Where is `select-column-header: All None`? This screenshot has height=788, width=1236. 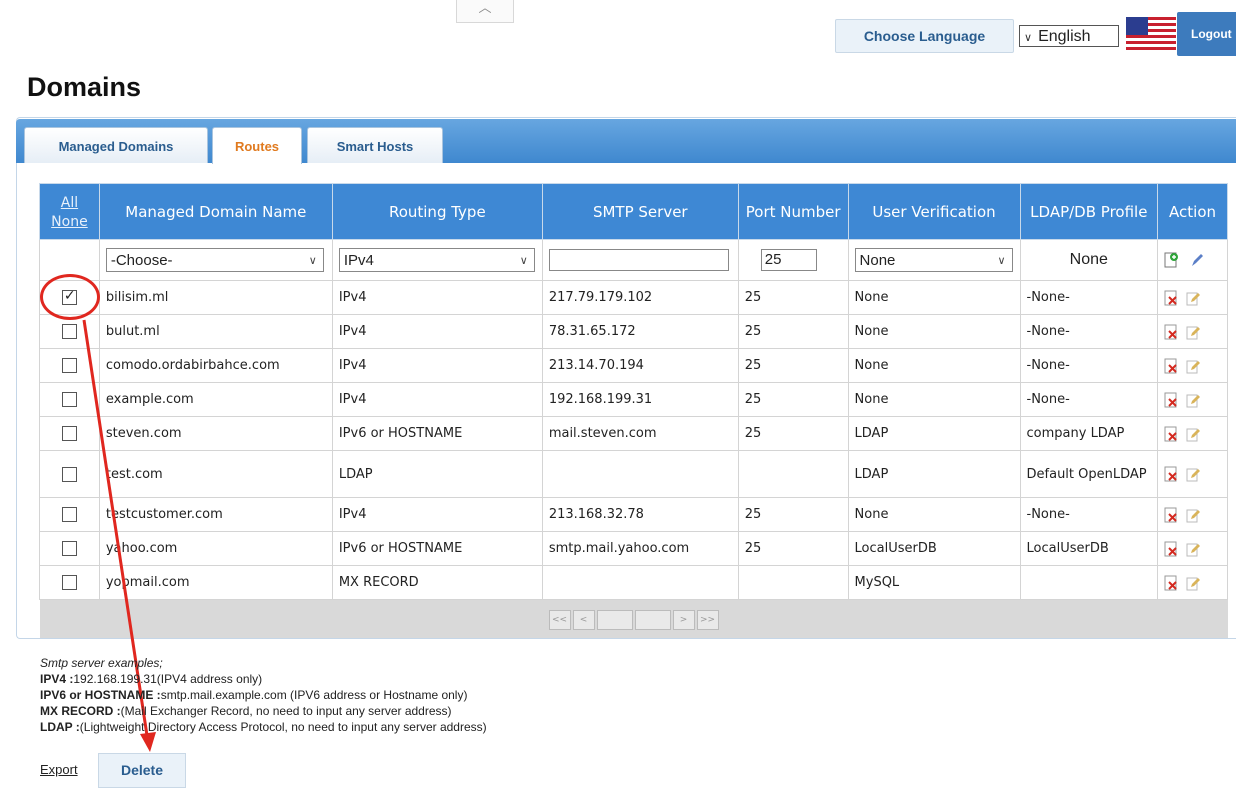 select-column-header: All None is located at coordinates (69, 211).